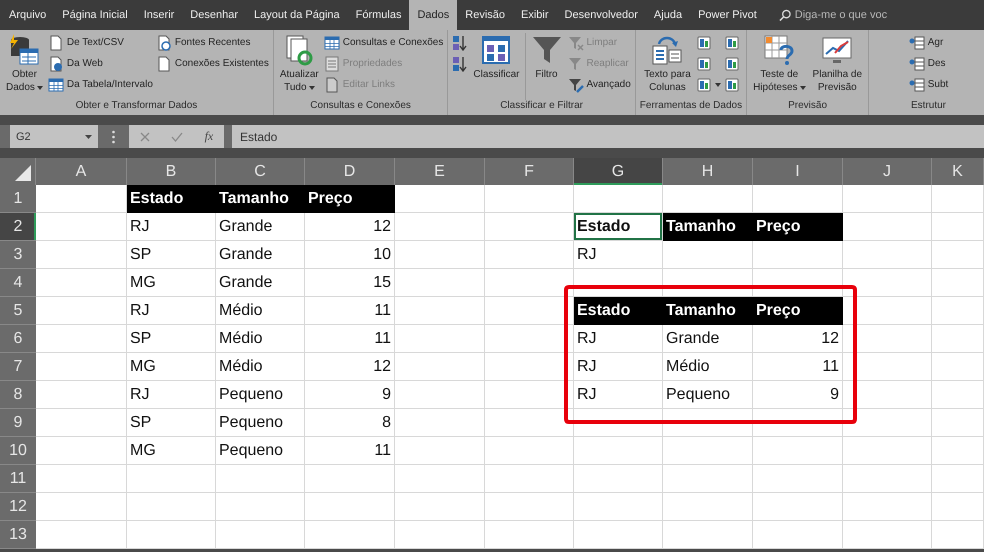 This screenshot has height=552, width=984. Describe the element at coordinates (916, 42) in the screenshot. I see `outline-icon` at that location.